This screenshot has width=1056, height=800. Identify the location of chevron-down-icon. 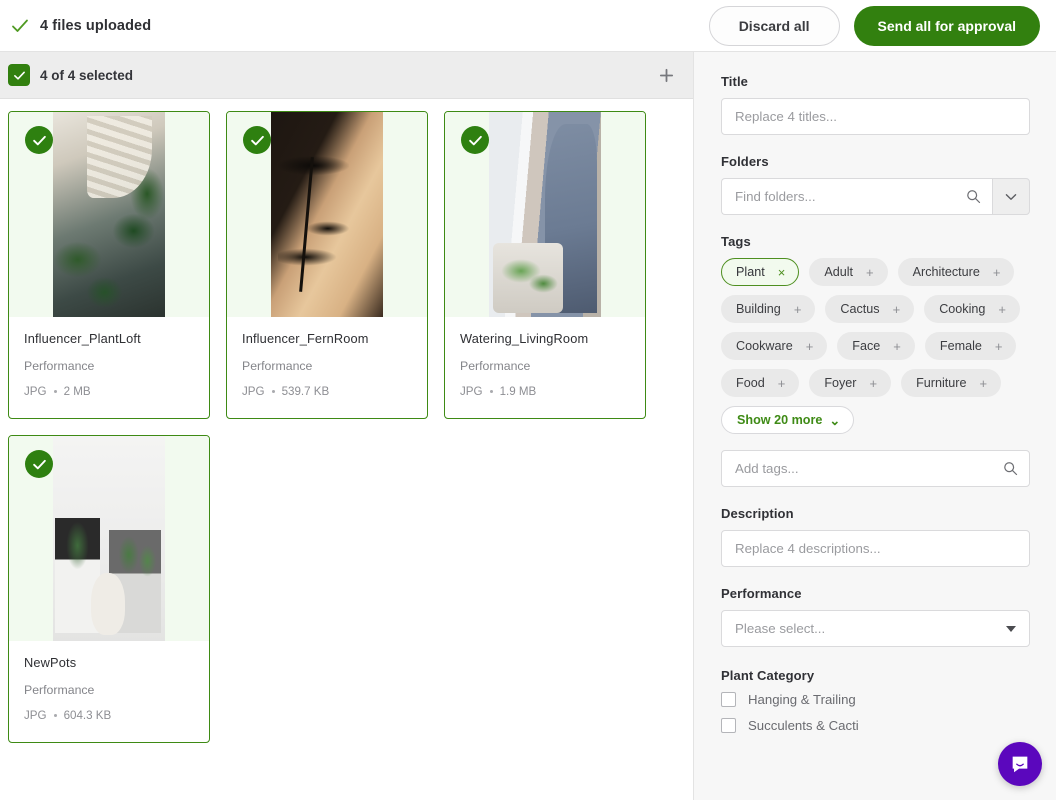
(1011, 196).